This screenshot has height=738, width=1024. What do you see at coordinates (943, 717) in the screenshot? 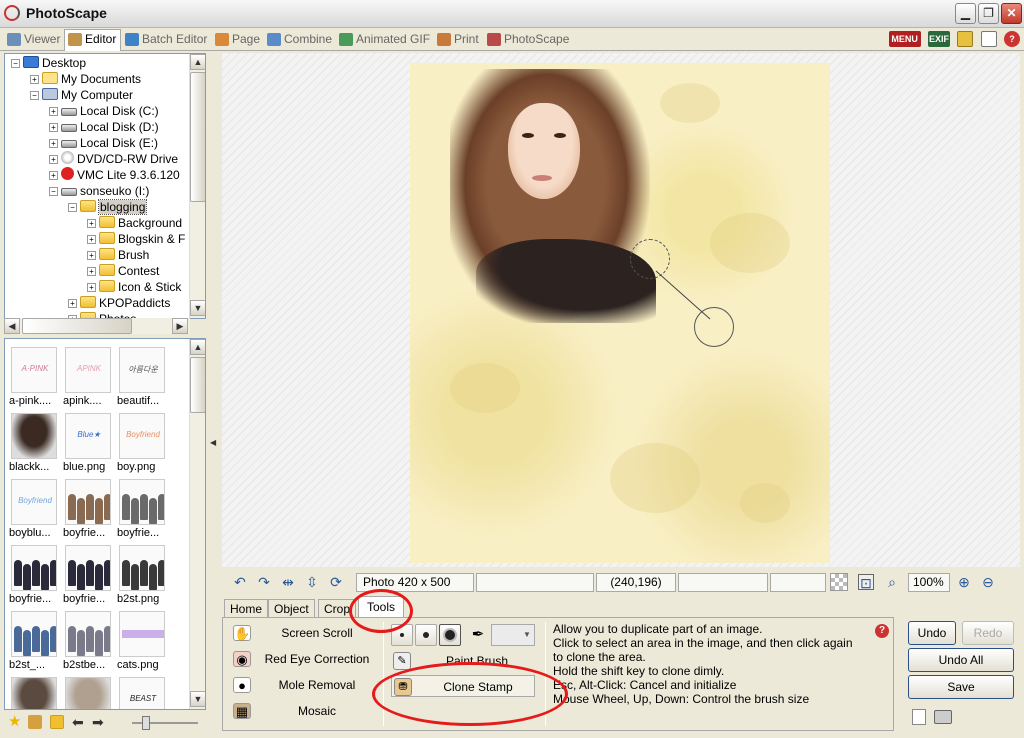
I see `print-icon` at bounding box center [943, 717].